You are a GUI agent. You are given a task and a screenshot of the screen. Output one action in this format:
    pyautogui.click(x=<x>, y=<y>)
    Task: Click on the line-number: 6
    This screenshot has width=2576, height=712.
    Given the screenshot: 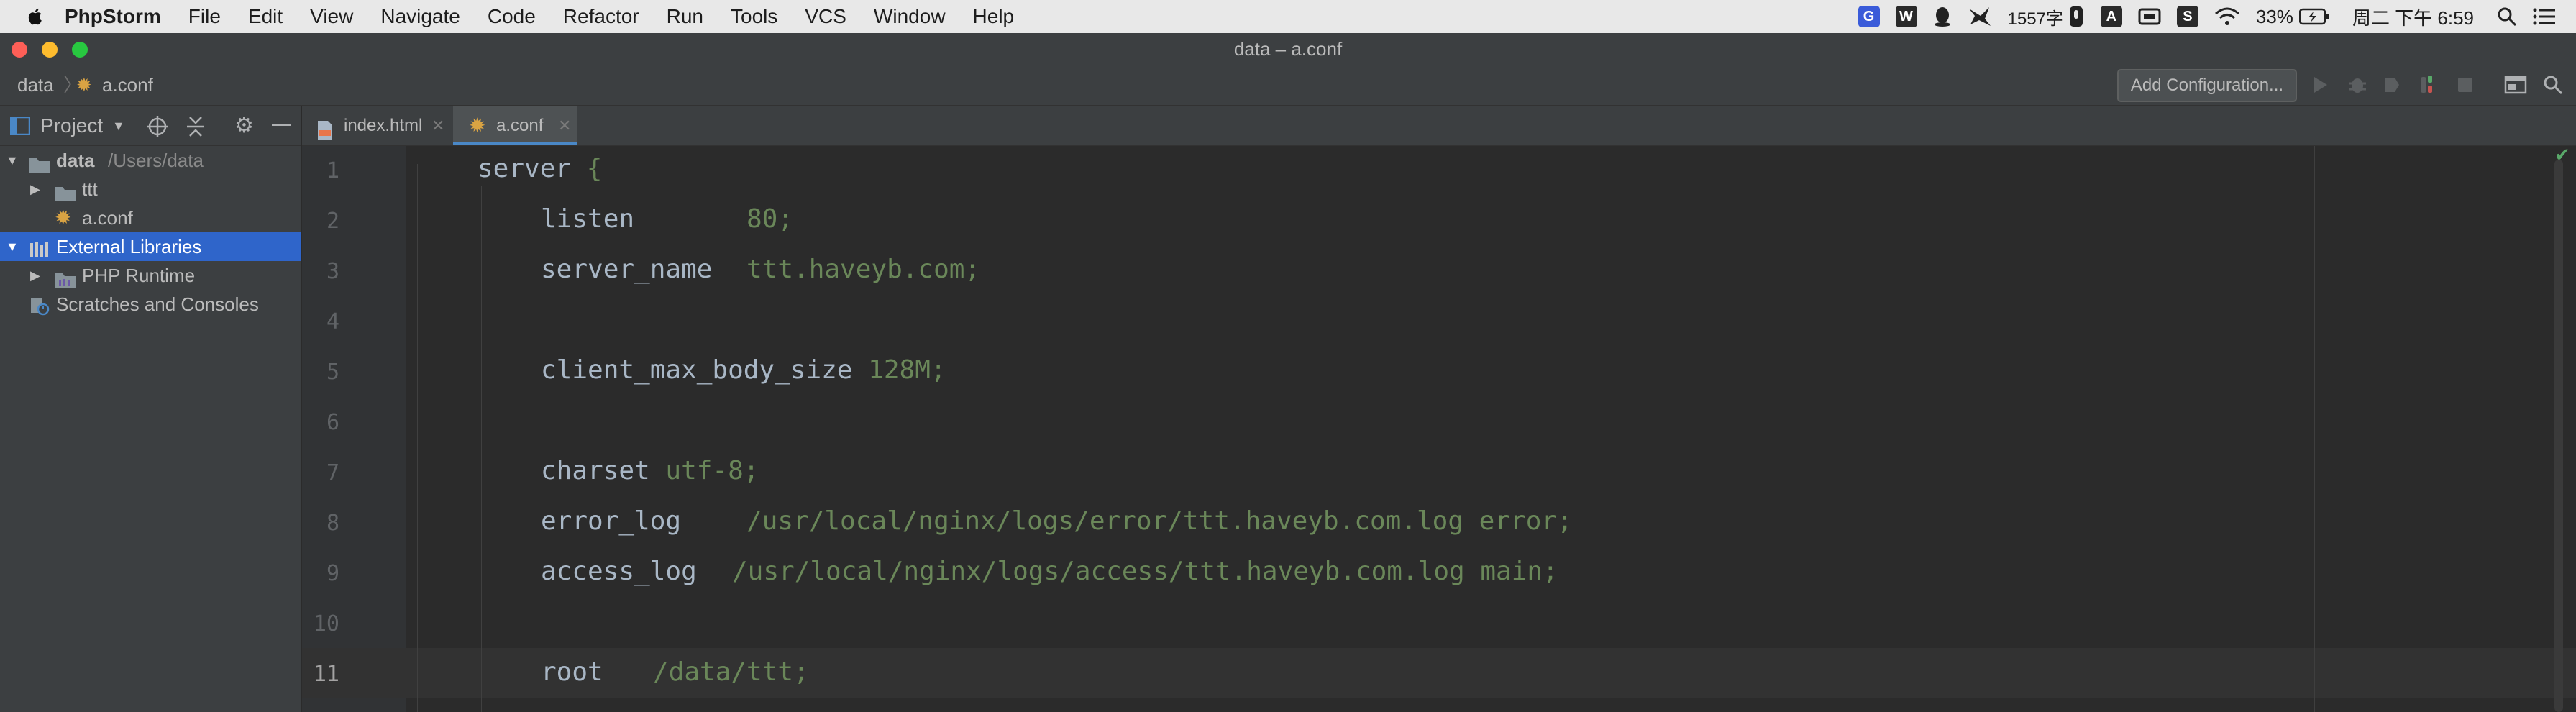 What is the action you would take?
    pyautogui.click(x=332, y=422)
    